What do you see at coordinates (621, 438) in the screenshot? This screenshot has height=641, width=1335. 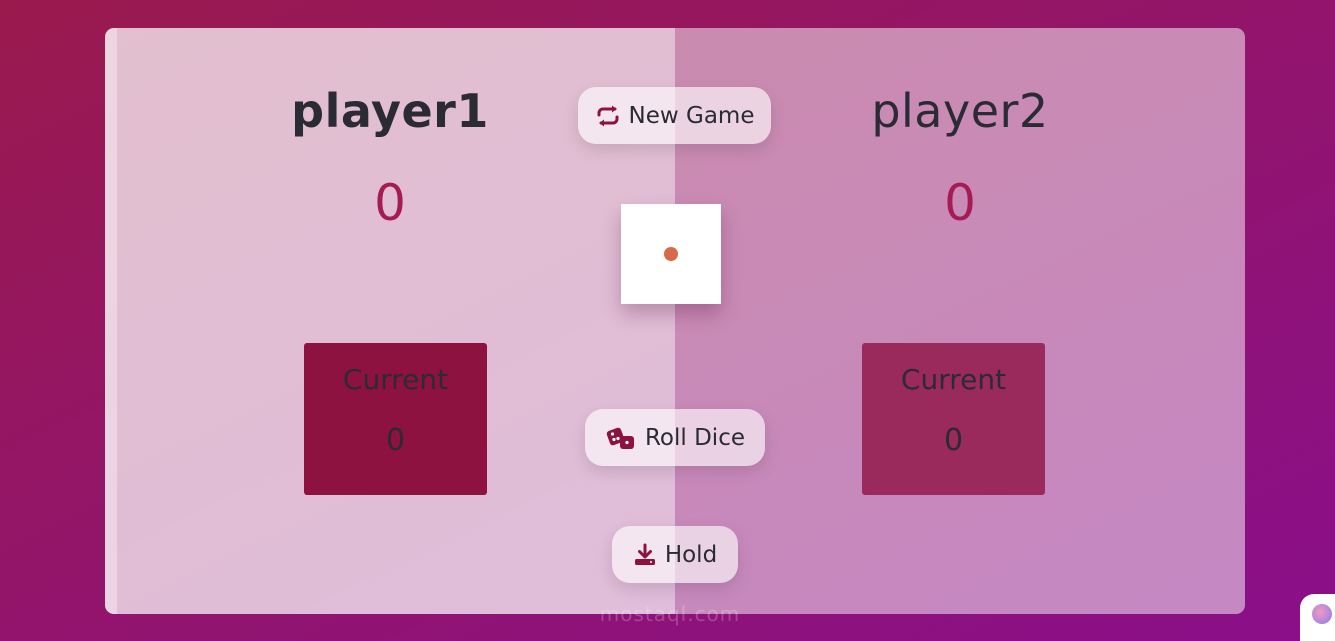 I see `dice-icon` at bounding box center [621, 438].